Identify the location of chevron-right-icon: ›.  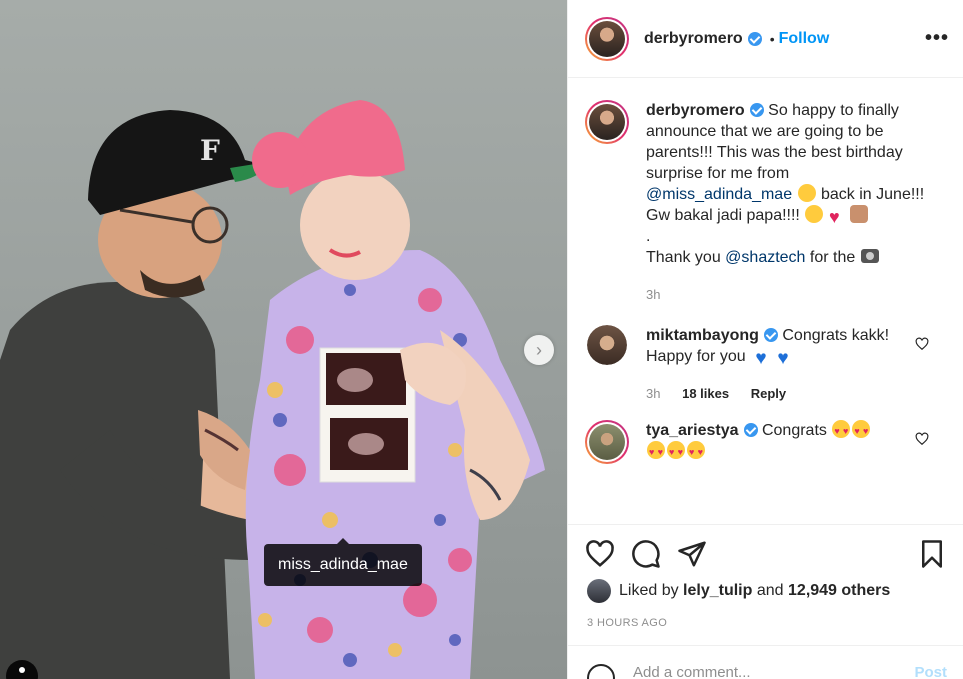
(539, 349).